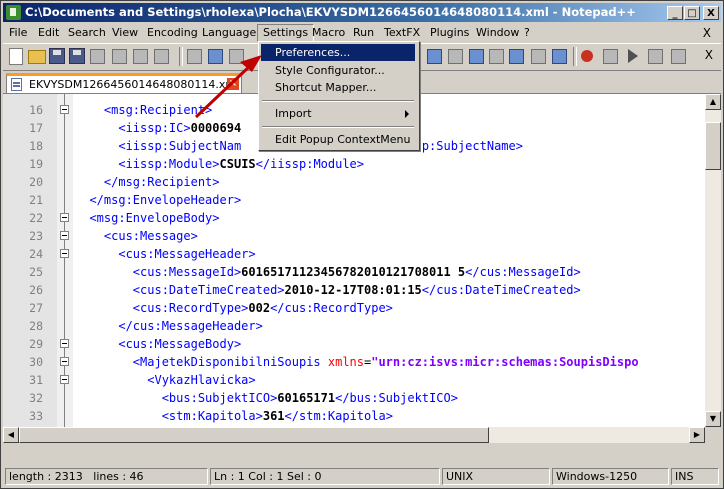 Image resolution: width=724 pixels, height=489 pixels. I want to click on close-file-icon, so click(97, 56).